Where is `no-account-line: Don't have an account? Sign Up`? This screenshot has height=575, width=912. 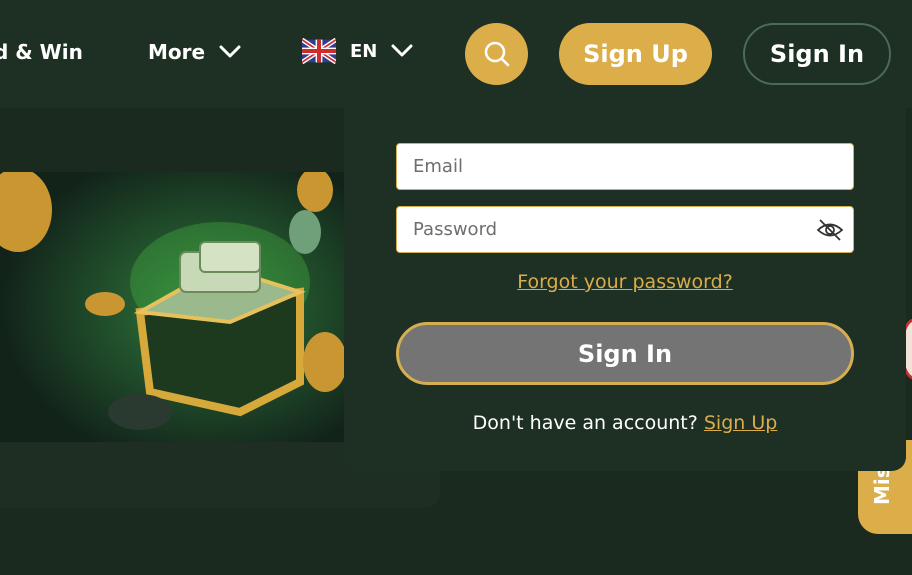 no-account-line: Don't have an account? Sign Up is located at coordinates (625, 423).